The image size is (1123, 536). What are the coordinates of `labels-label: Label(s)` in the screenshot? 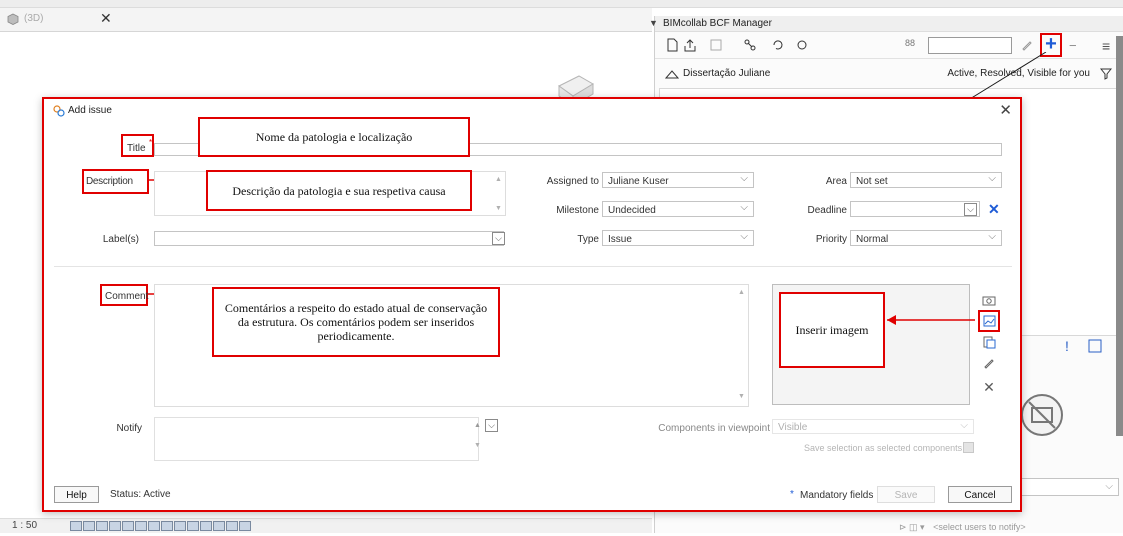 It's located at (120, 239).